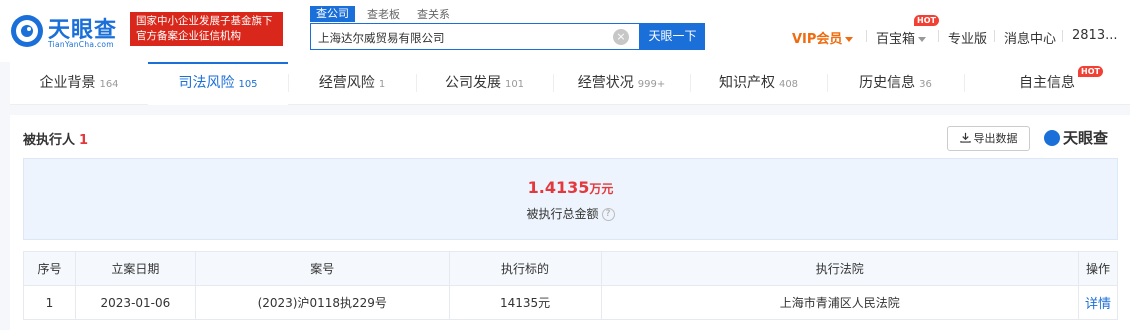  Describe the element at coordinates (621, 37) in the screenshot. I see `clear-icon: ×` at that location.